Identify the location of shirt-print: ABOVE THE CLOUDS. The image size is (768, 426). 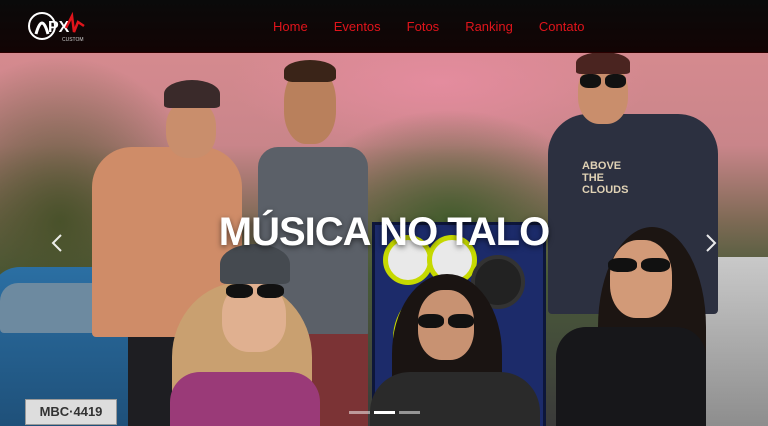
(605, 178).